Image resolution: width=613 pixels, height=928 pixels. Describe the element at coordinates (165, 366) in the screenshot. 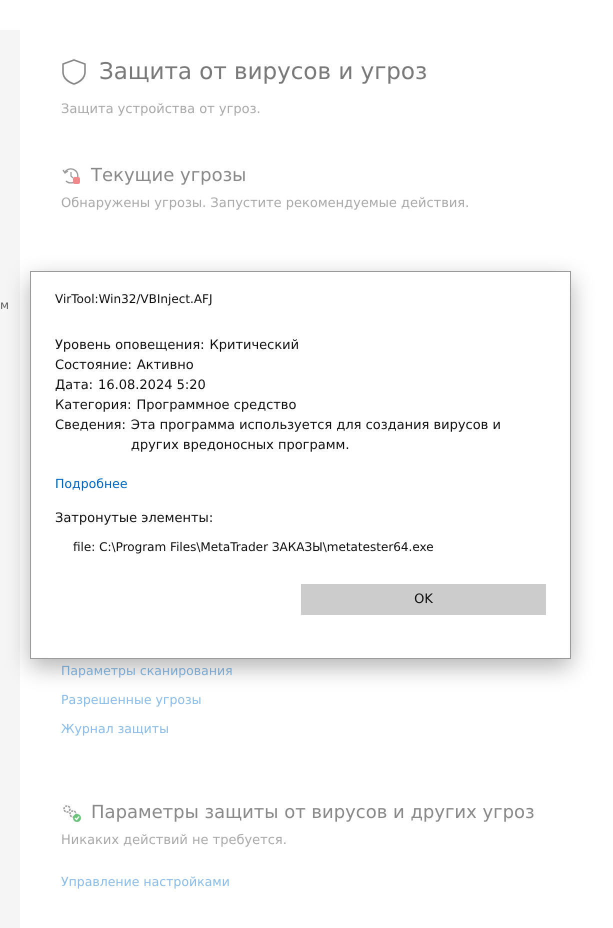

I see `field-value: Активно` at that location.